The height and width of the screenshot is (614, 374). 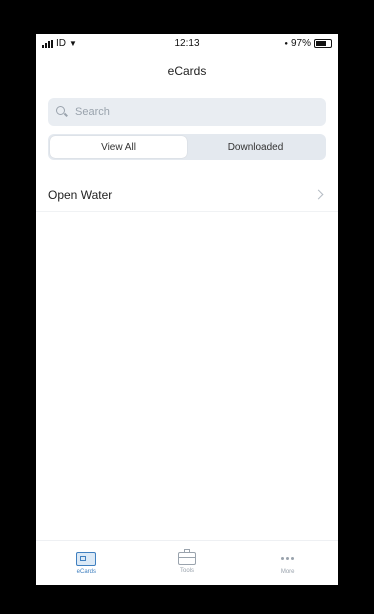 I want to click on tab-label: More, so click(x=287, y=571).